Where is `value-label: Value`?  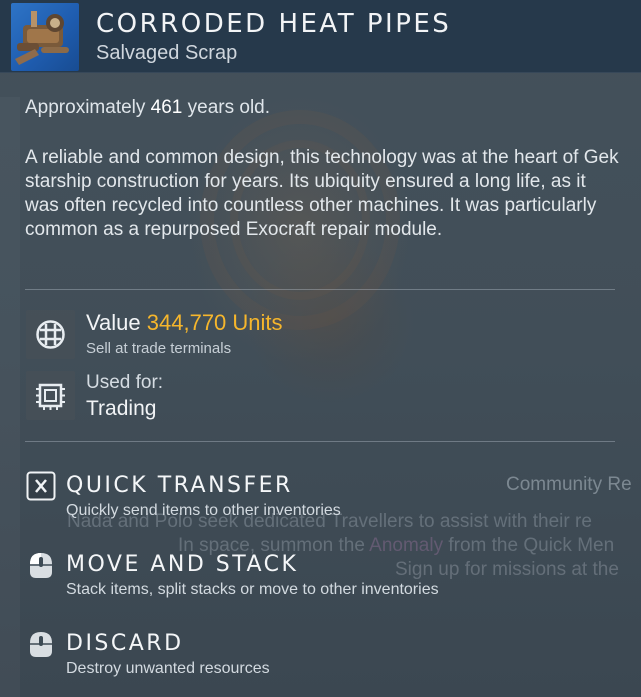 value-label: Value is located at coordinates (113, 322).